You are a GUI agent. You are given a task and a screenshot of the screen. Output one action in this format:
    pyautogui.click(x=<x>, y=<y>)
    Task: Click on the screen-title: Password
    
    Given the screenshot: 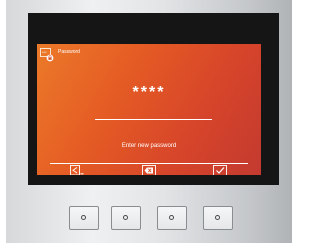 What is the action you would take?
    pyautogui.click(x=69, y=52)
    